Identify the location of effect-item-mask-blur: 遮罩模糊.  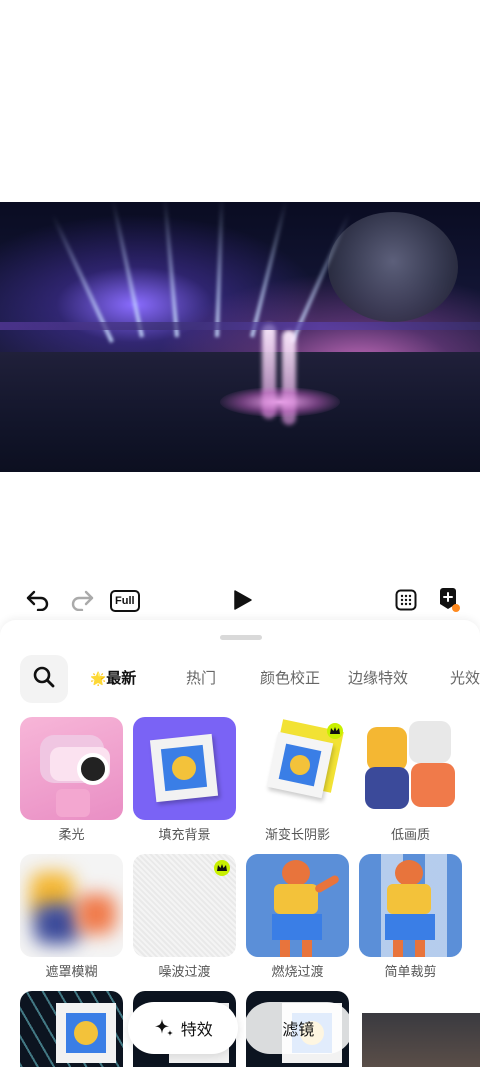
(71, 917).